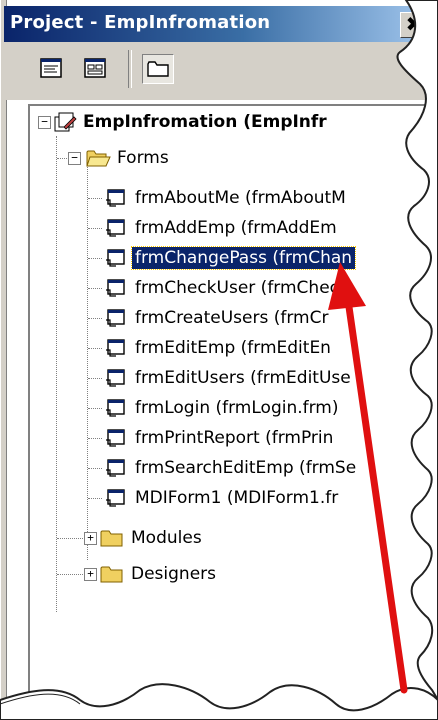 This screenshot has width=438, height=720. What do you see at coordinates (368, 478) in the screenshot?
I see `annotation-arrow` at bounding box center [368, 478].